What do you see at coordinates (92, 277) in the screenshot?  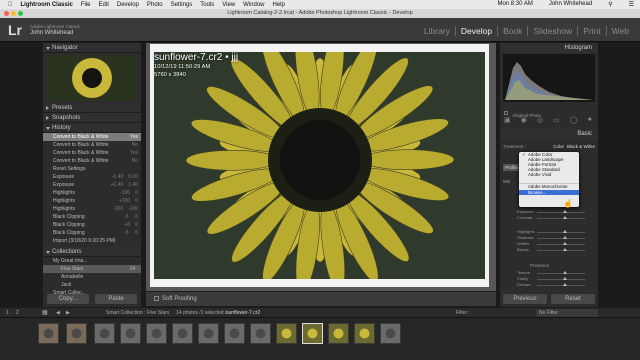 I see `collection-item: Annabelle` at bounding box center [92, 277].